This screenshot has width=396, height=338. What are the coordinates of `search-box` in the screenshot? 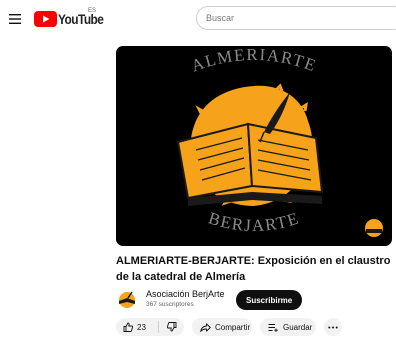 It's located at (296, 18).